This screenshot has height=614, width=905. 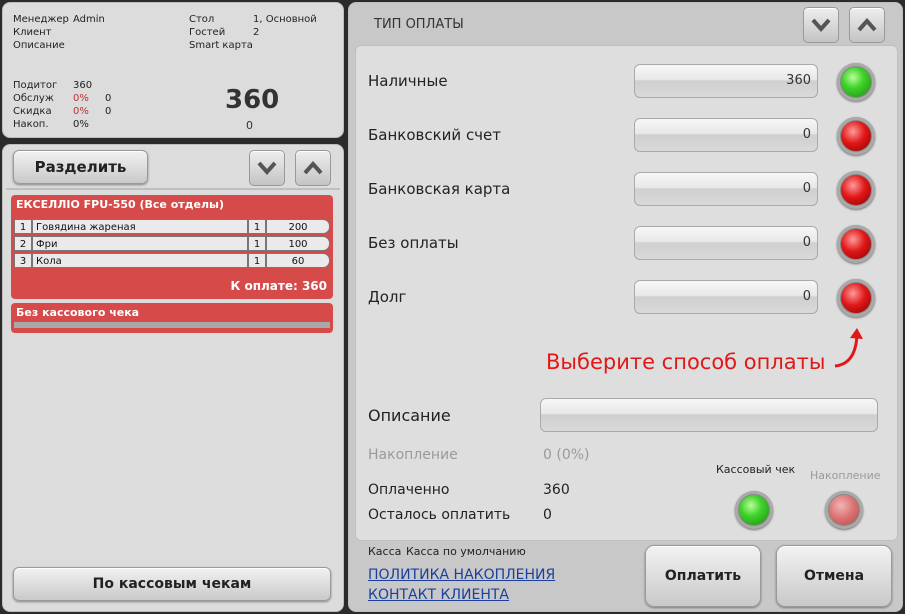 I want to click on method-amount-no-payment: 0, so click(x=726, y=243).